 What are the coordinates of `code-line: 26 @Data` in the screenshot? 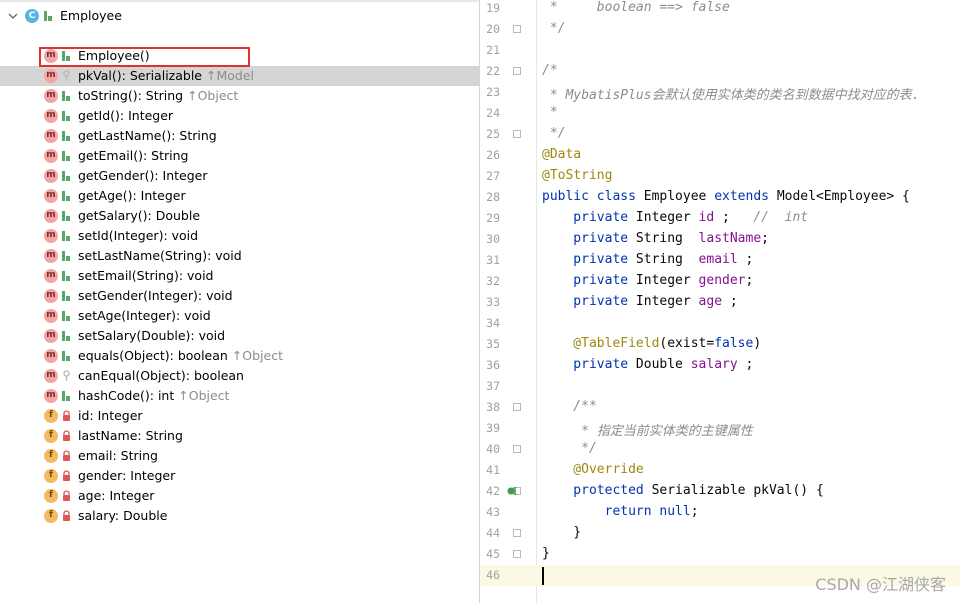 It's located at (720, 155).